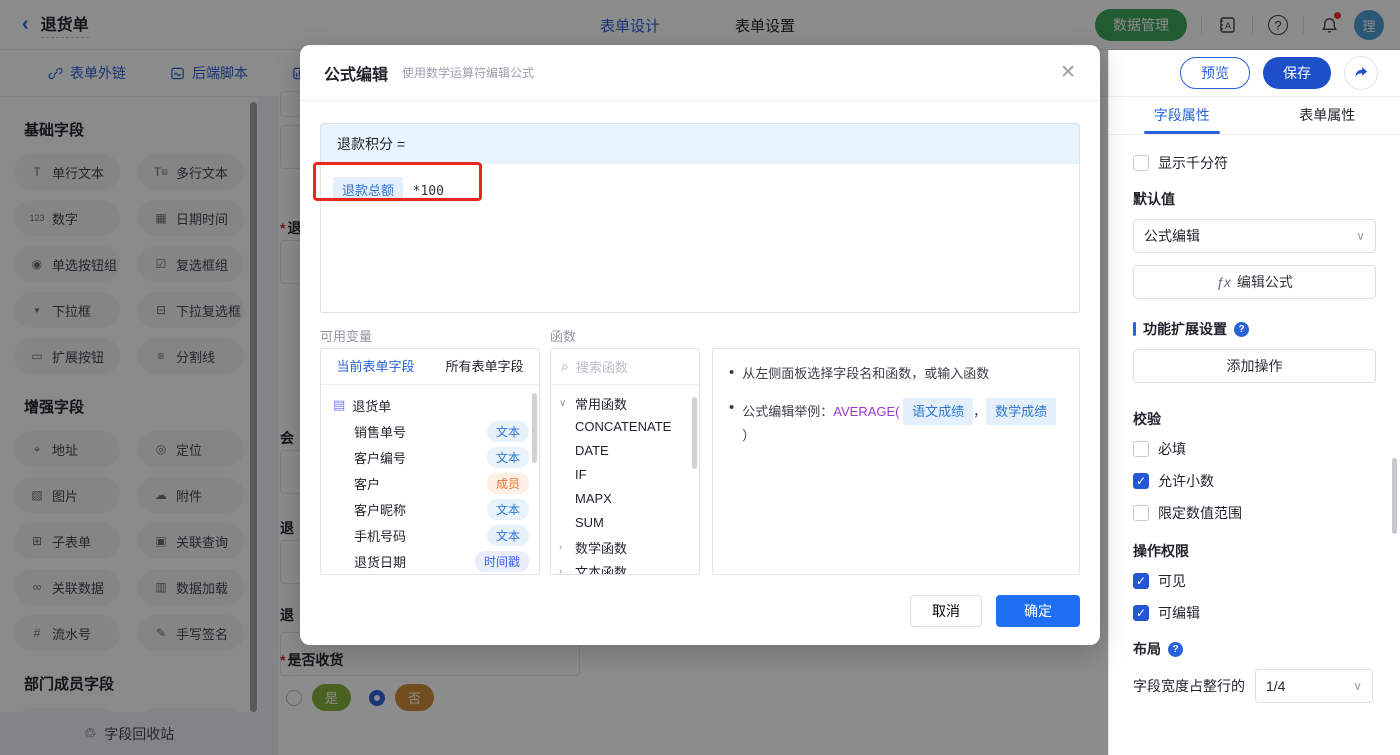  What do you see at coordinates (1223, 282) in the screenshot?
I see `fx-icon: ƒx` at bounding box center [1223, 282].